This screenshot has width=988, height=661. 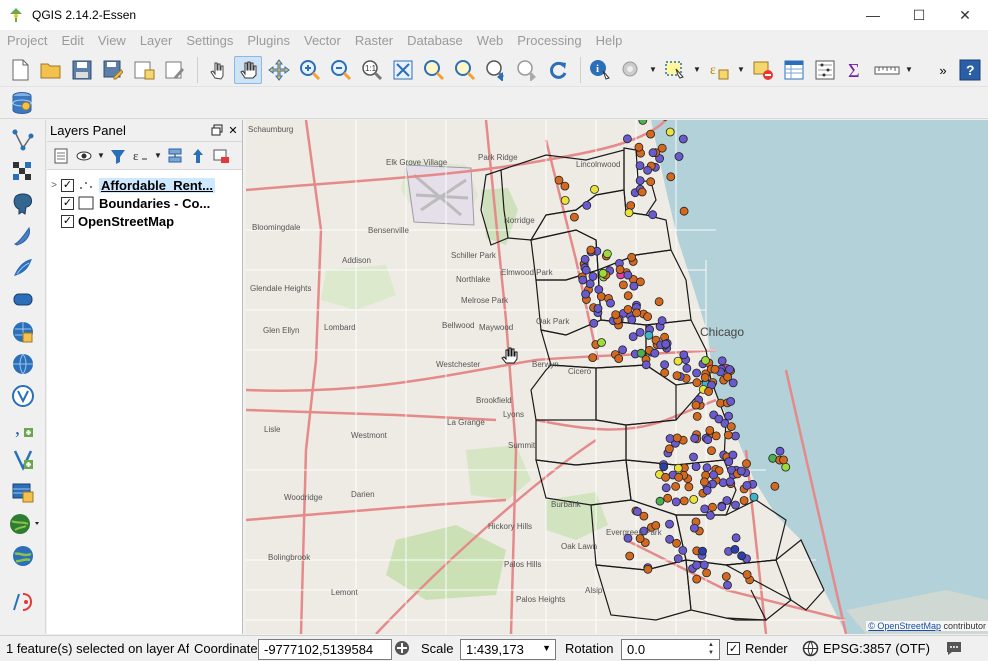 I want to click on add-wfs-layer-icon, so click(x=23, y=396).